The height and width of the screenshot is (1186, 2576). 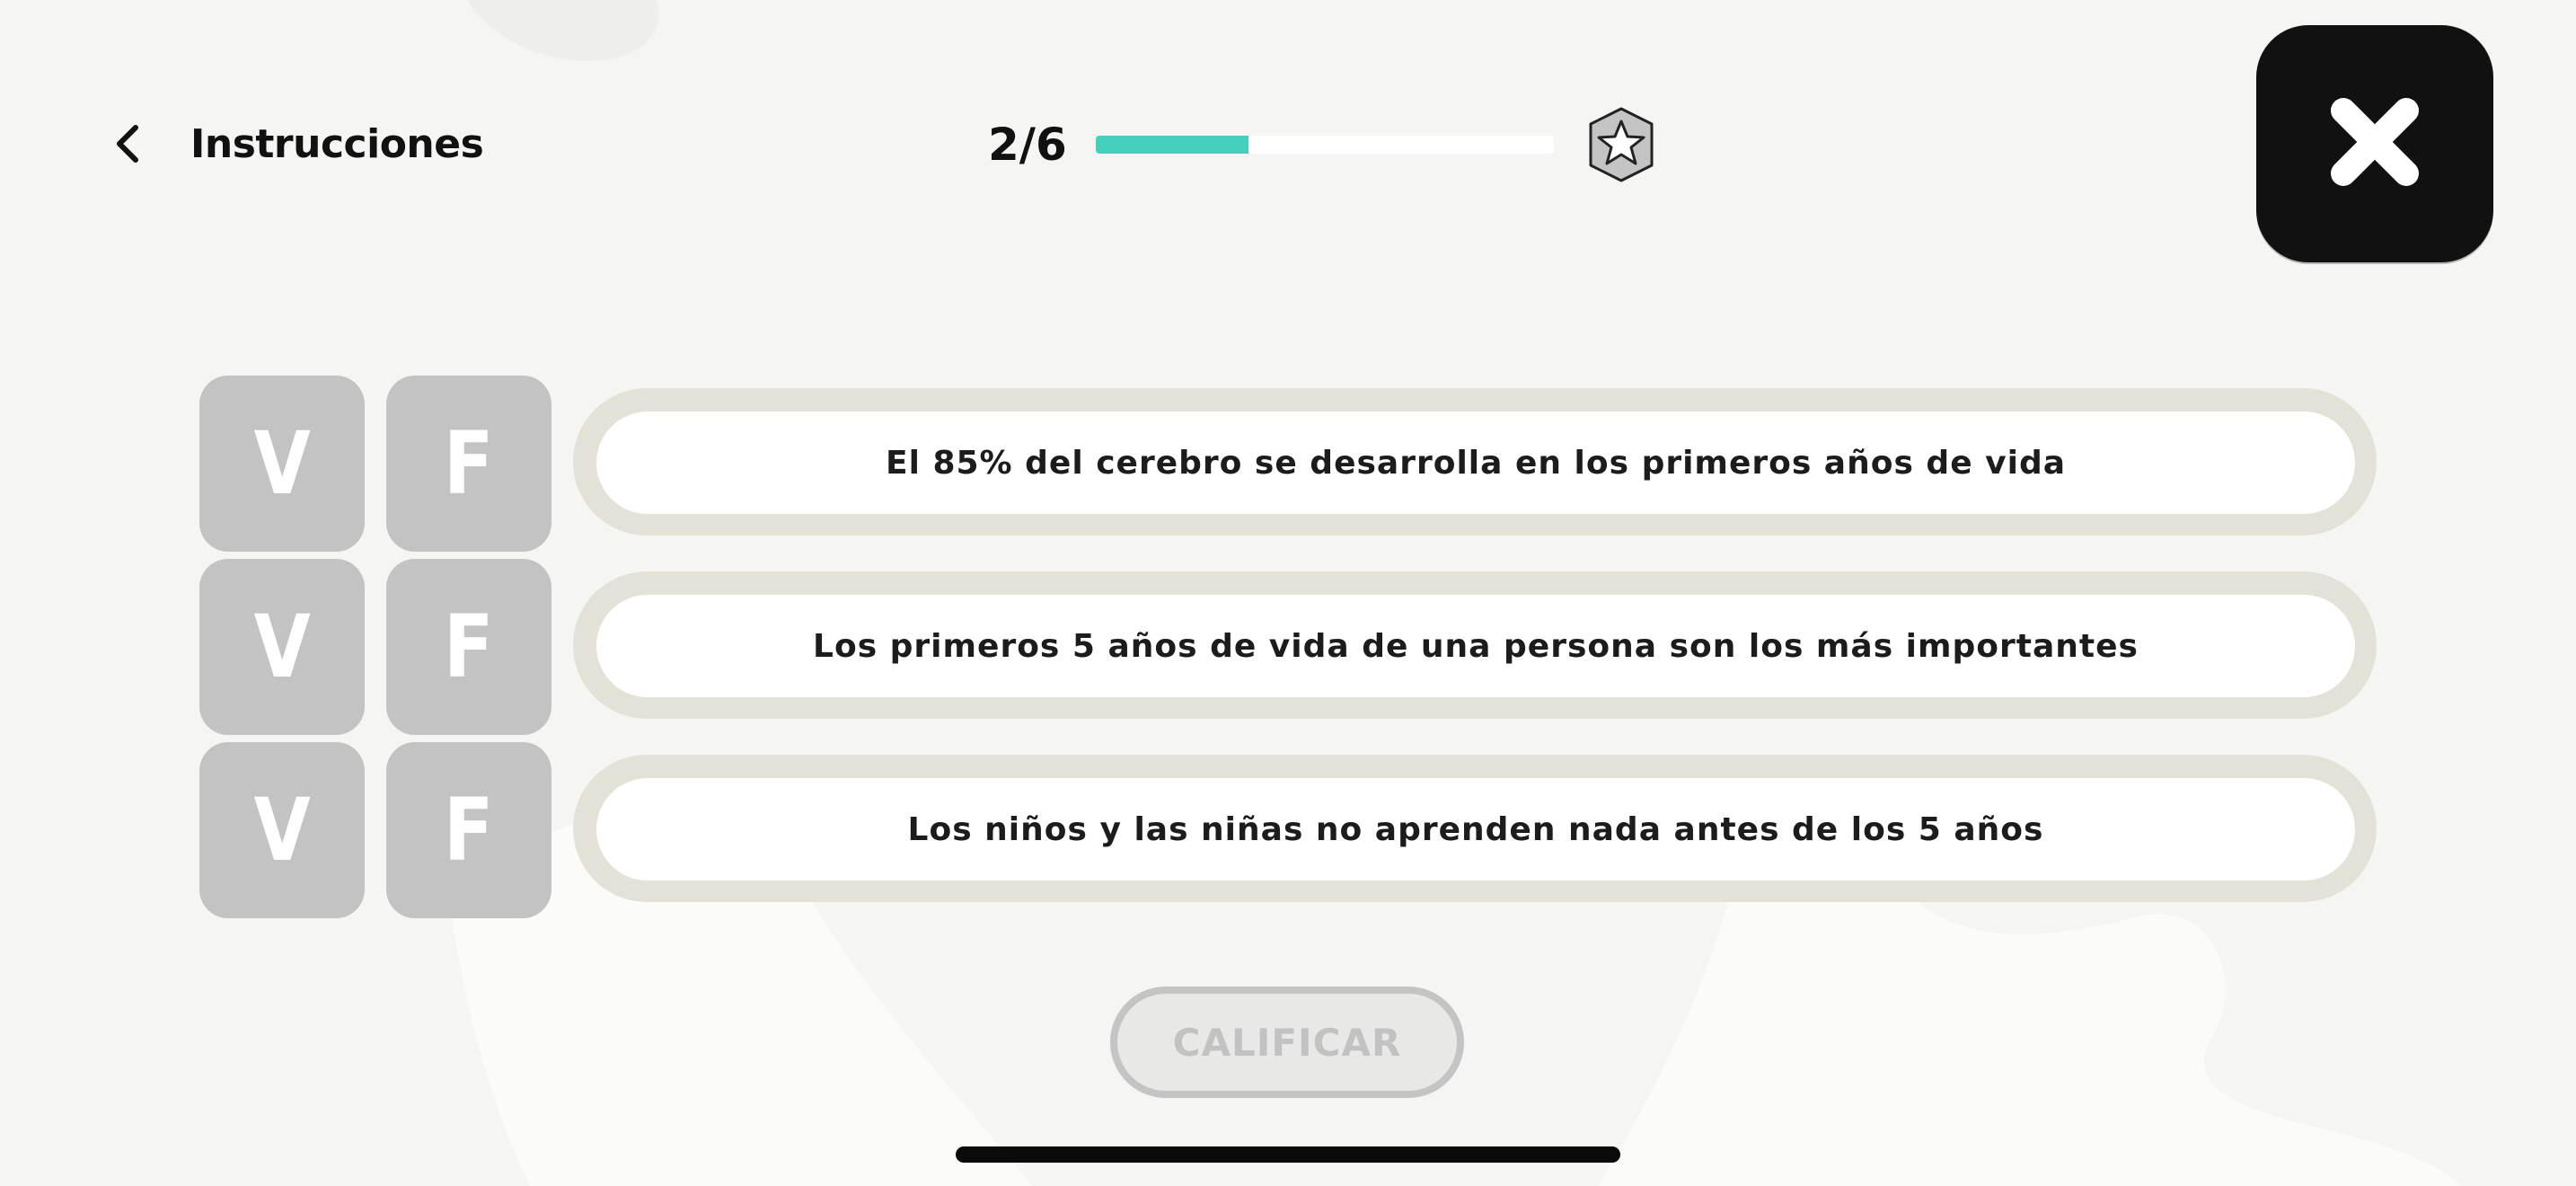 I want to click on grade-button: CALIFICAR, so click(x=1287, y=1042).